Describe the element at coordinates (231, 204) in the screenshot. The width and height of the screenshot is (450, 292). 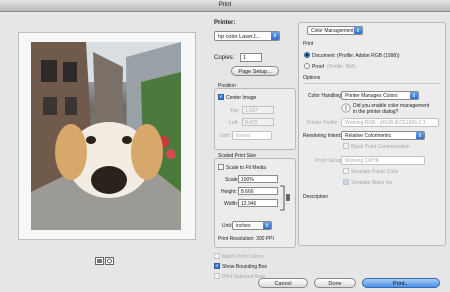
I see `width-label: Width:` at that location.